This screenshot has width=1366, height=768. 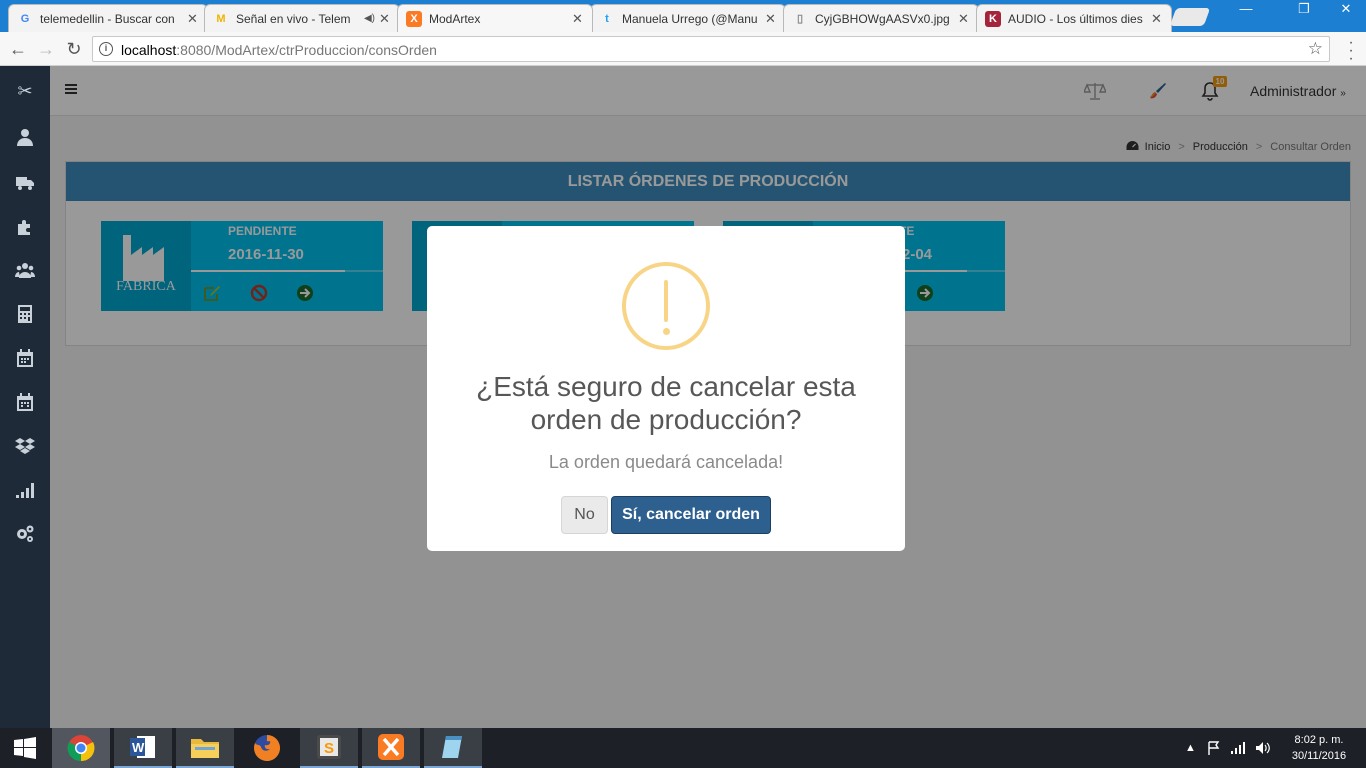 What do you see at coordinates (221, 18) in the screenshot?
I see `telemedellin-icon: M` at bounding box center [221, 18].